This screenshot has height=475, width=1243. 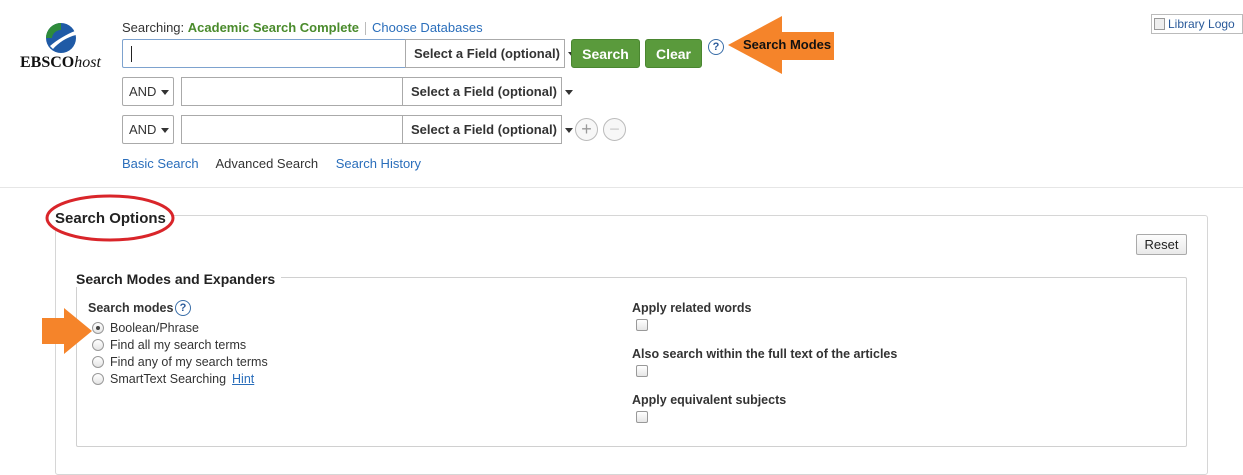 I want to click on search-modes-annotation: Search Modes, so click(x=787, y=44).